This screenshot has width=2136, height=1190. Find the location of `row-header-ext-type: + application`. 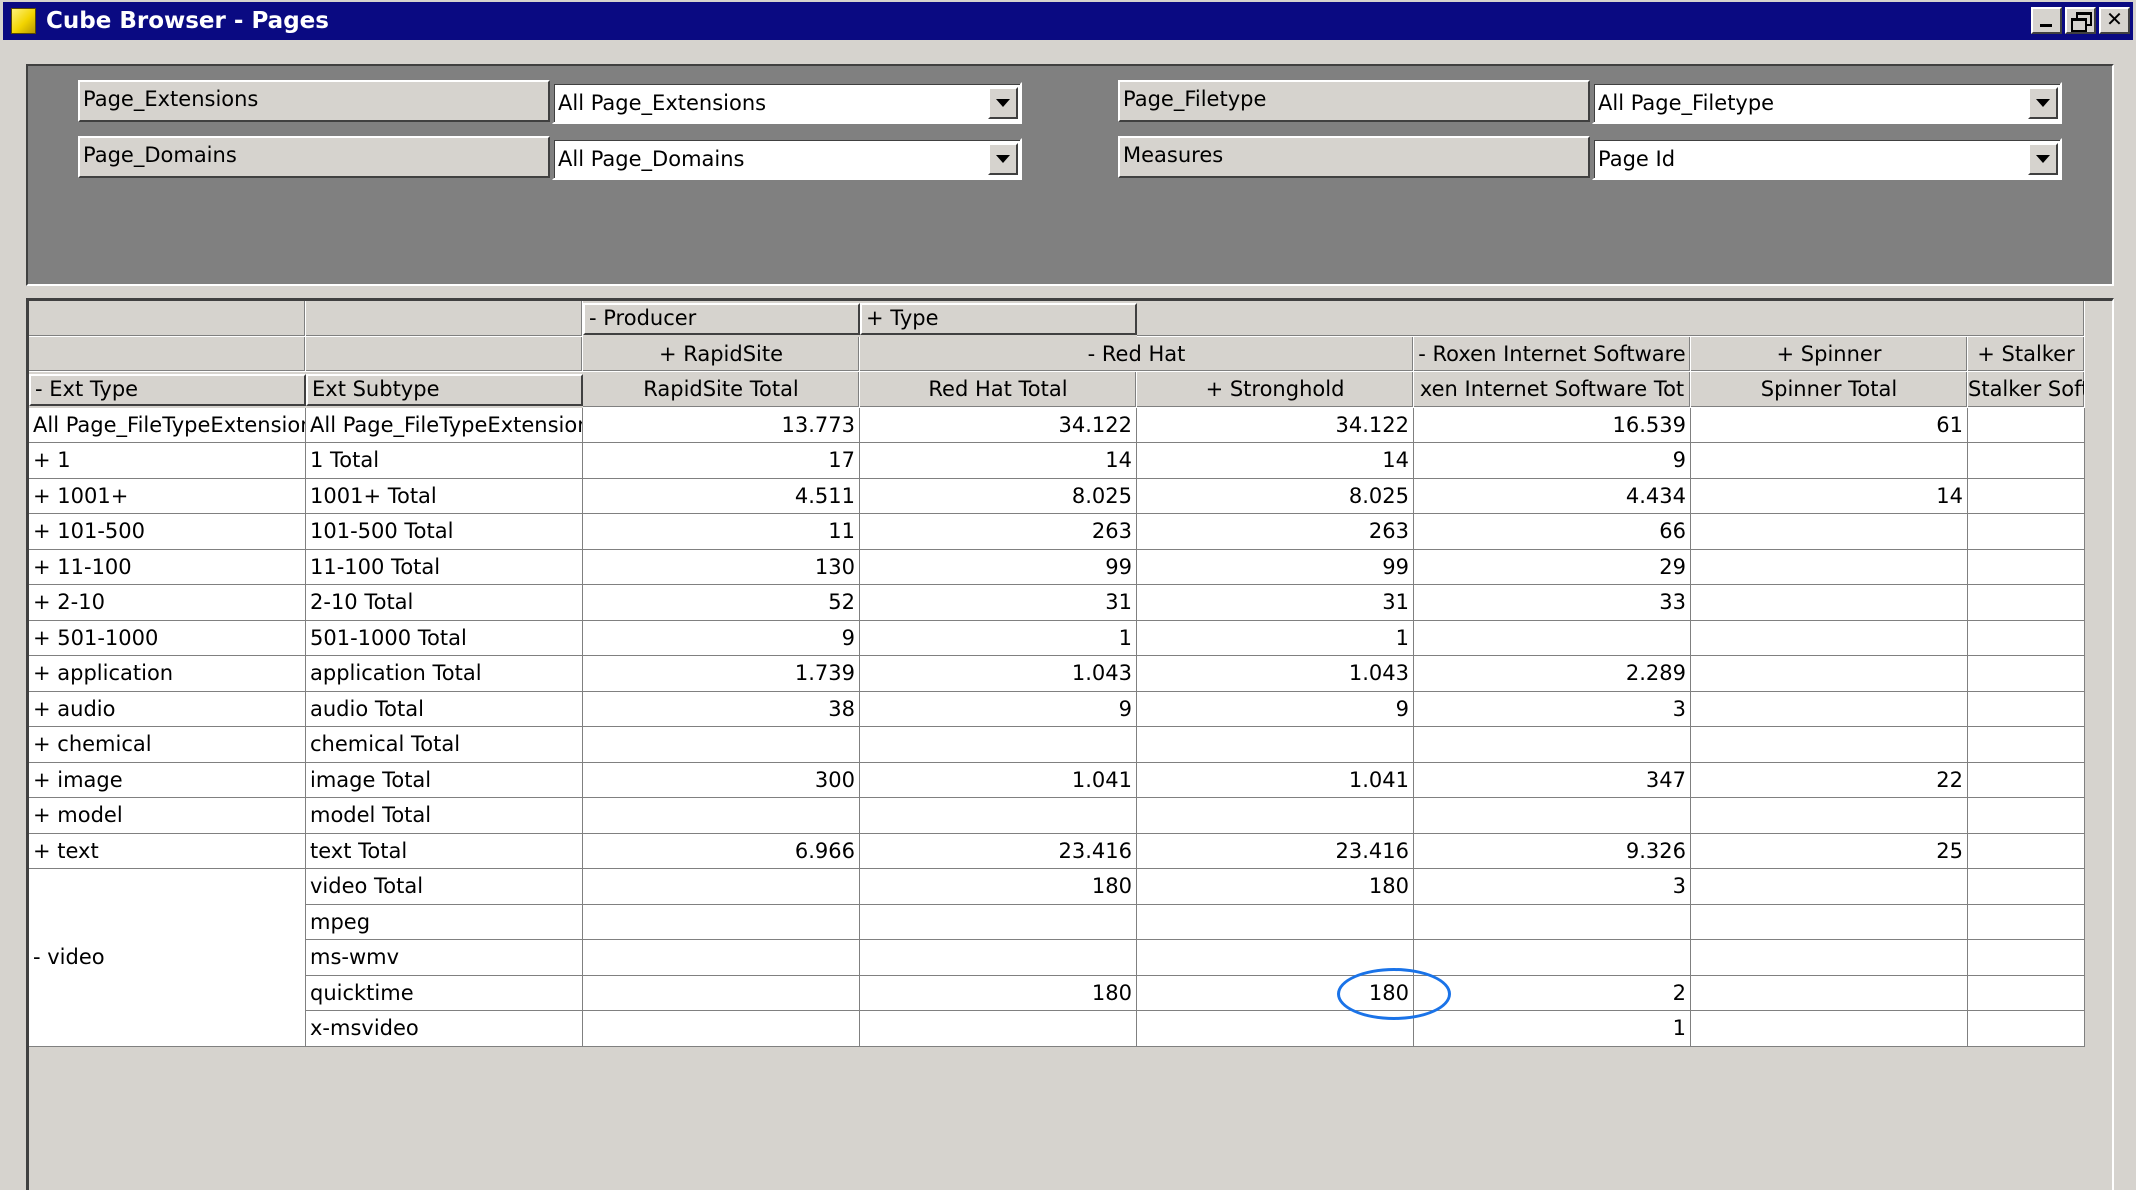

row-header-ext-type: + application is located at coordinates (167, 674).